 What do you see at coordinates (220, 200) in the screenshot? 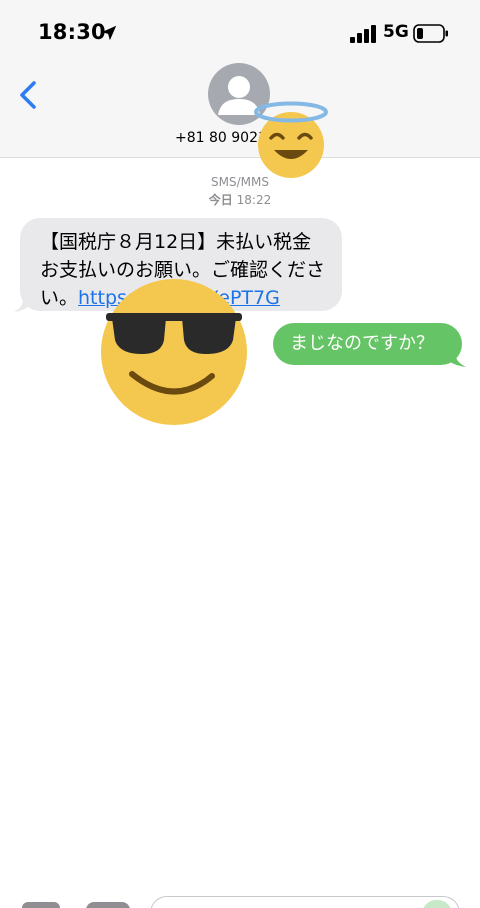
I see `timestamp-day: 今日` at bounding box center [220, 200].